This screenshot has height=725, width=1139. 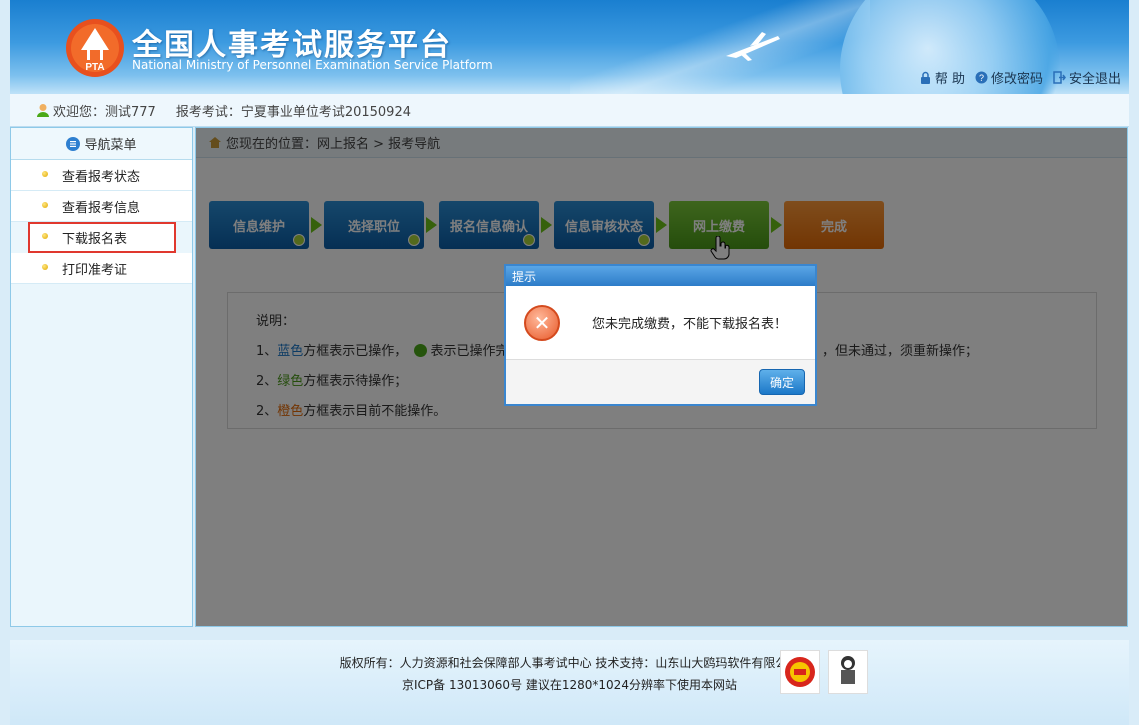 What do you see at coordinates (660, 382) in the screenshot?
I see `dialog-footer: 确定` at bounding box center [660, 382].